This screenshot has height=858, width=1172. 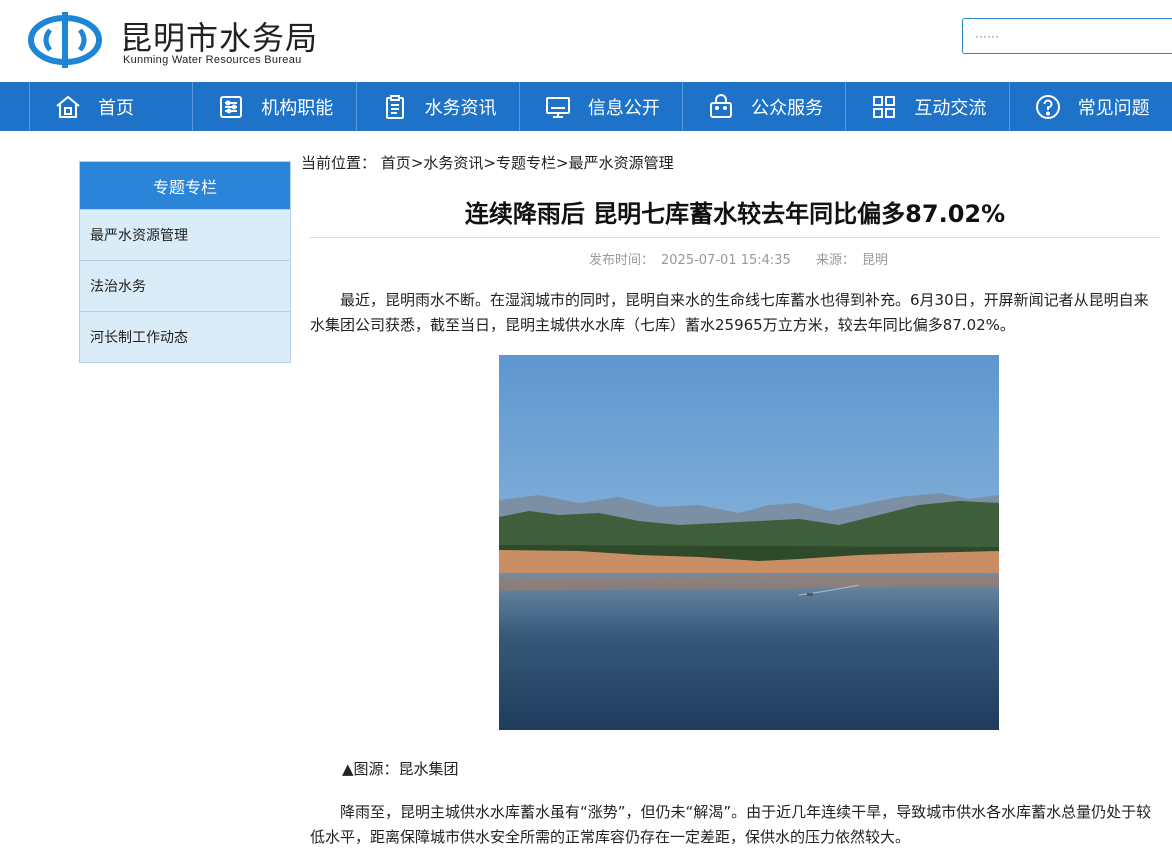 I want to click on search-input, so click(x=1067, y=36).